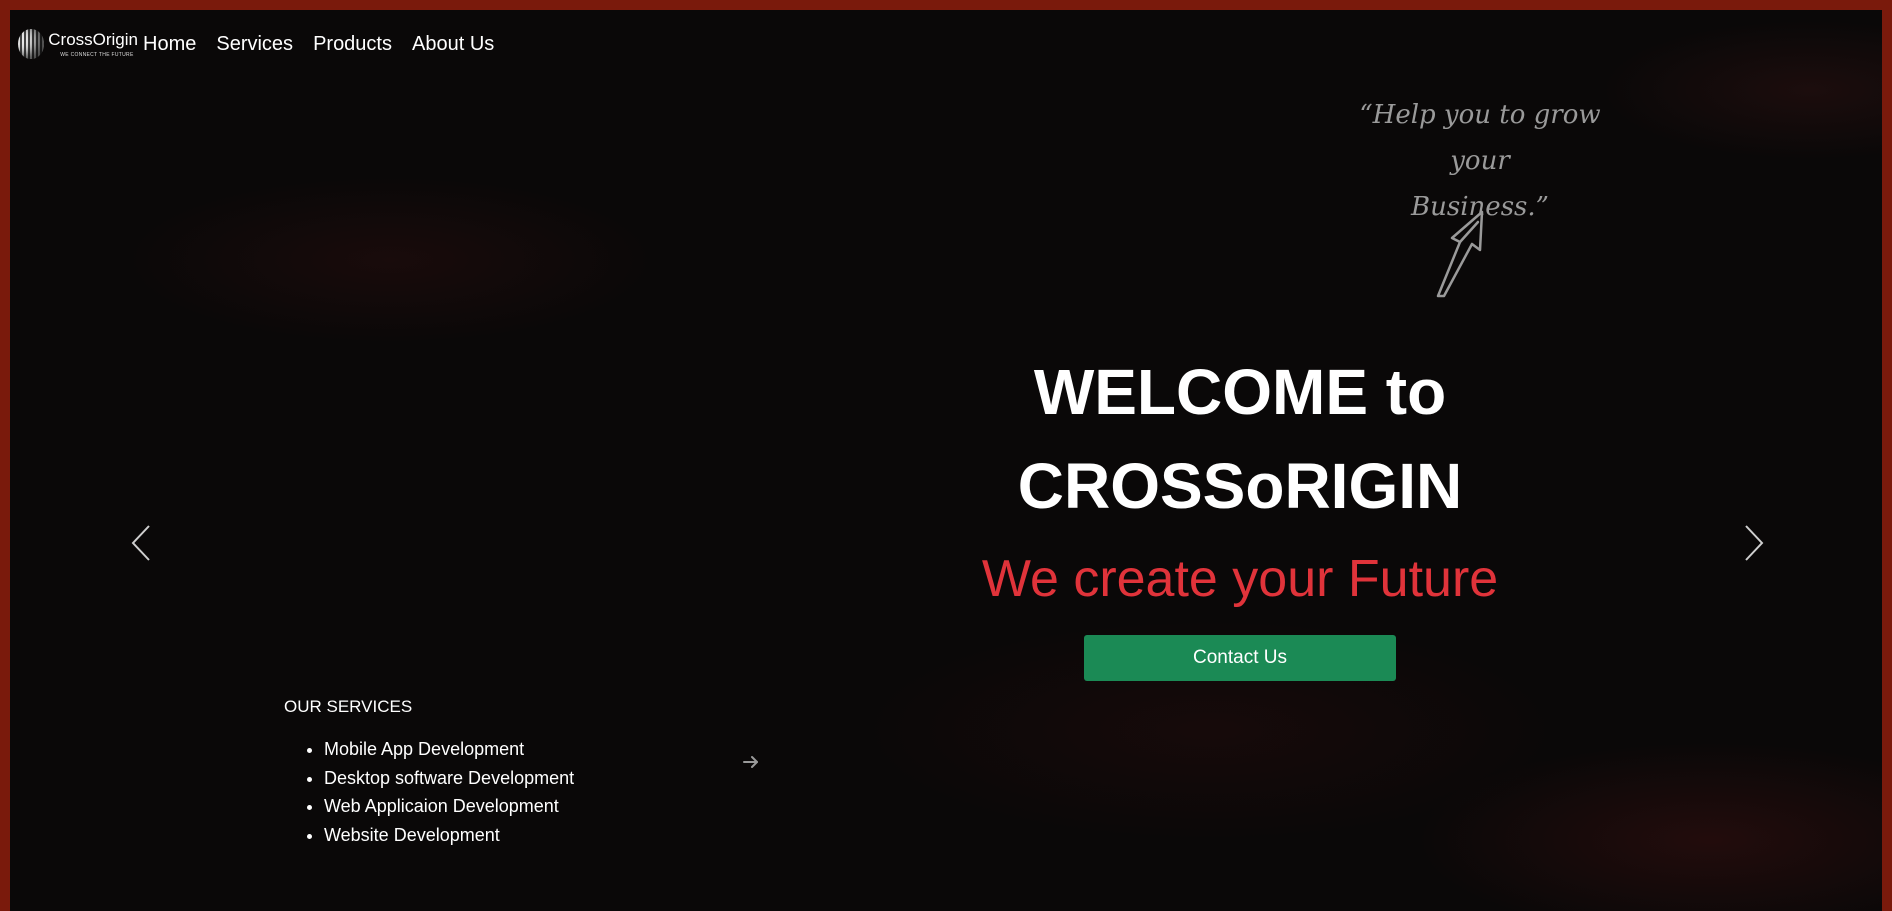 Image resolution: width=1892 pixels, height=911 pixels. Describe the element at coordinates (751, 762) in the screenshot. I see `arrow-right-icon` at that location.